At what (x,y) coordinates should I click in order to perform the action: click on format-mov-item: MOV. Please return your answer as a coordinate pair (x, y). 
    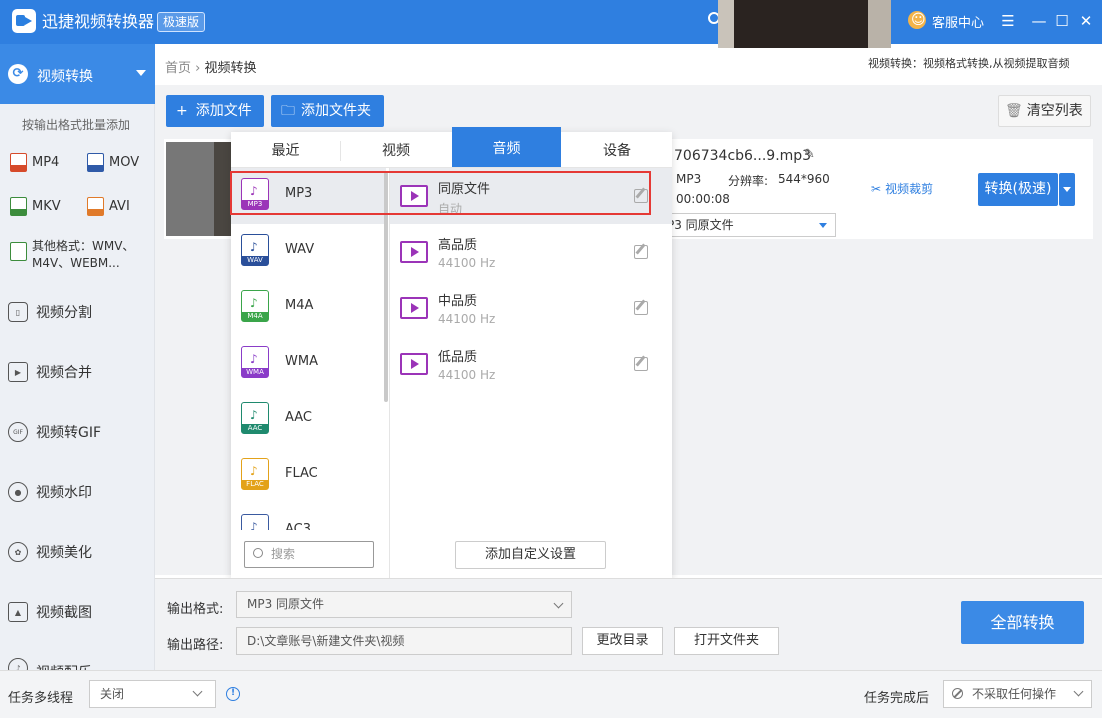
    Looking at the image, I should click on (113, 162).